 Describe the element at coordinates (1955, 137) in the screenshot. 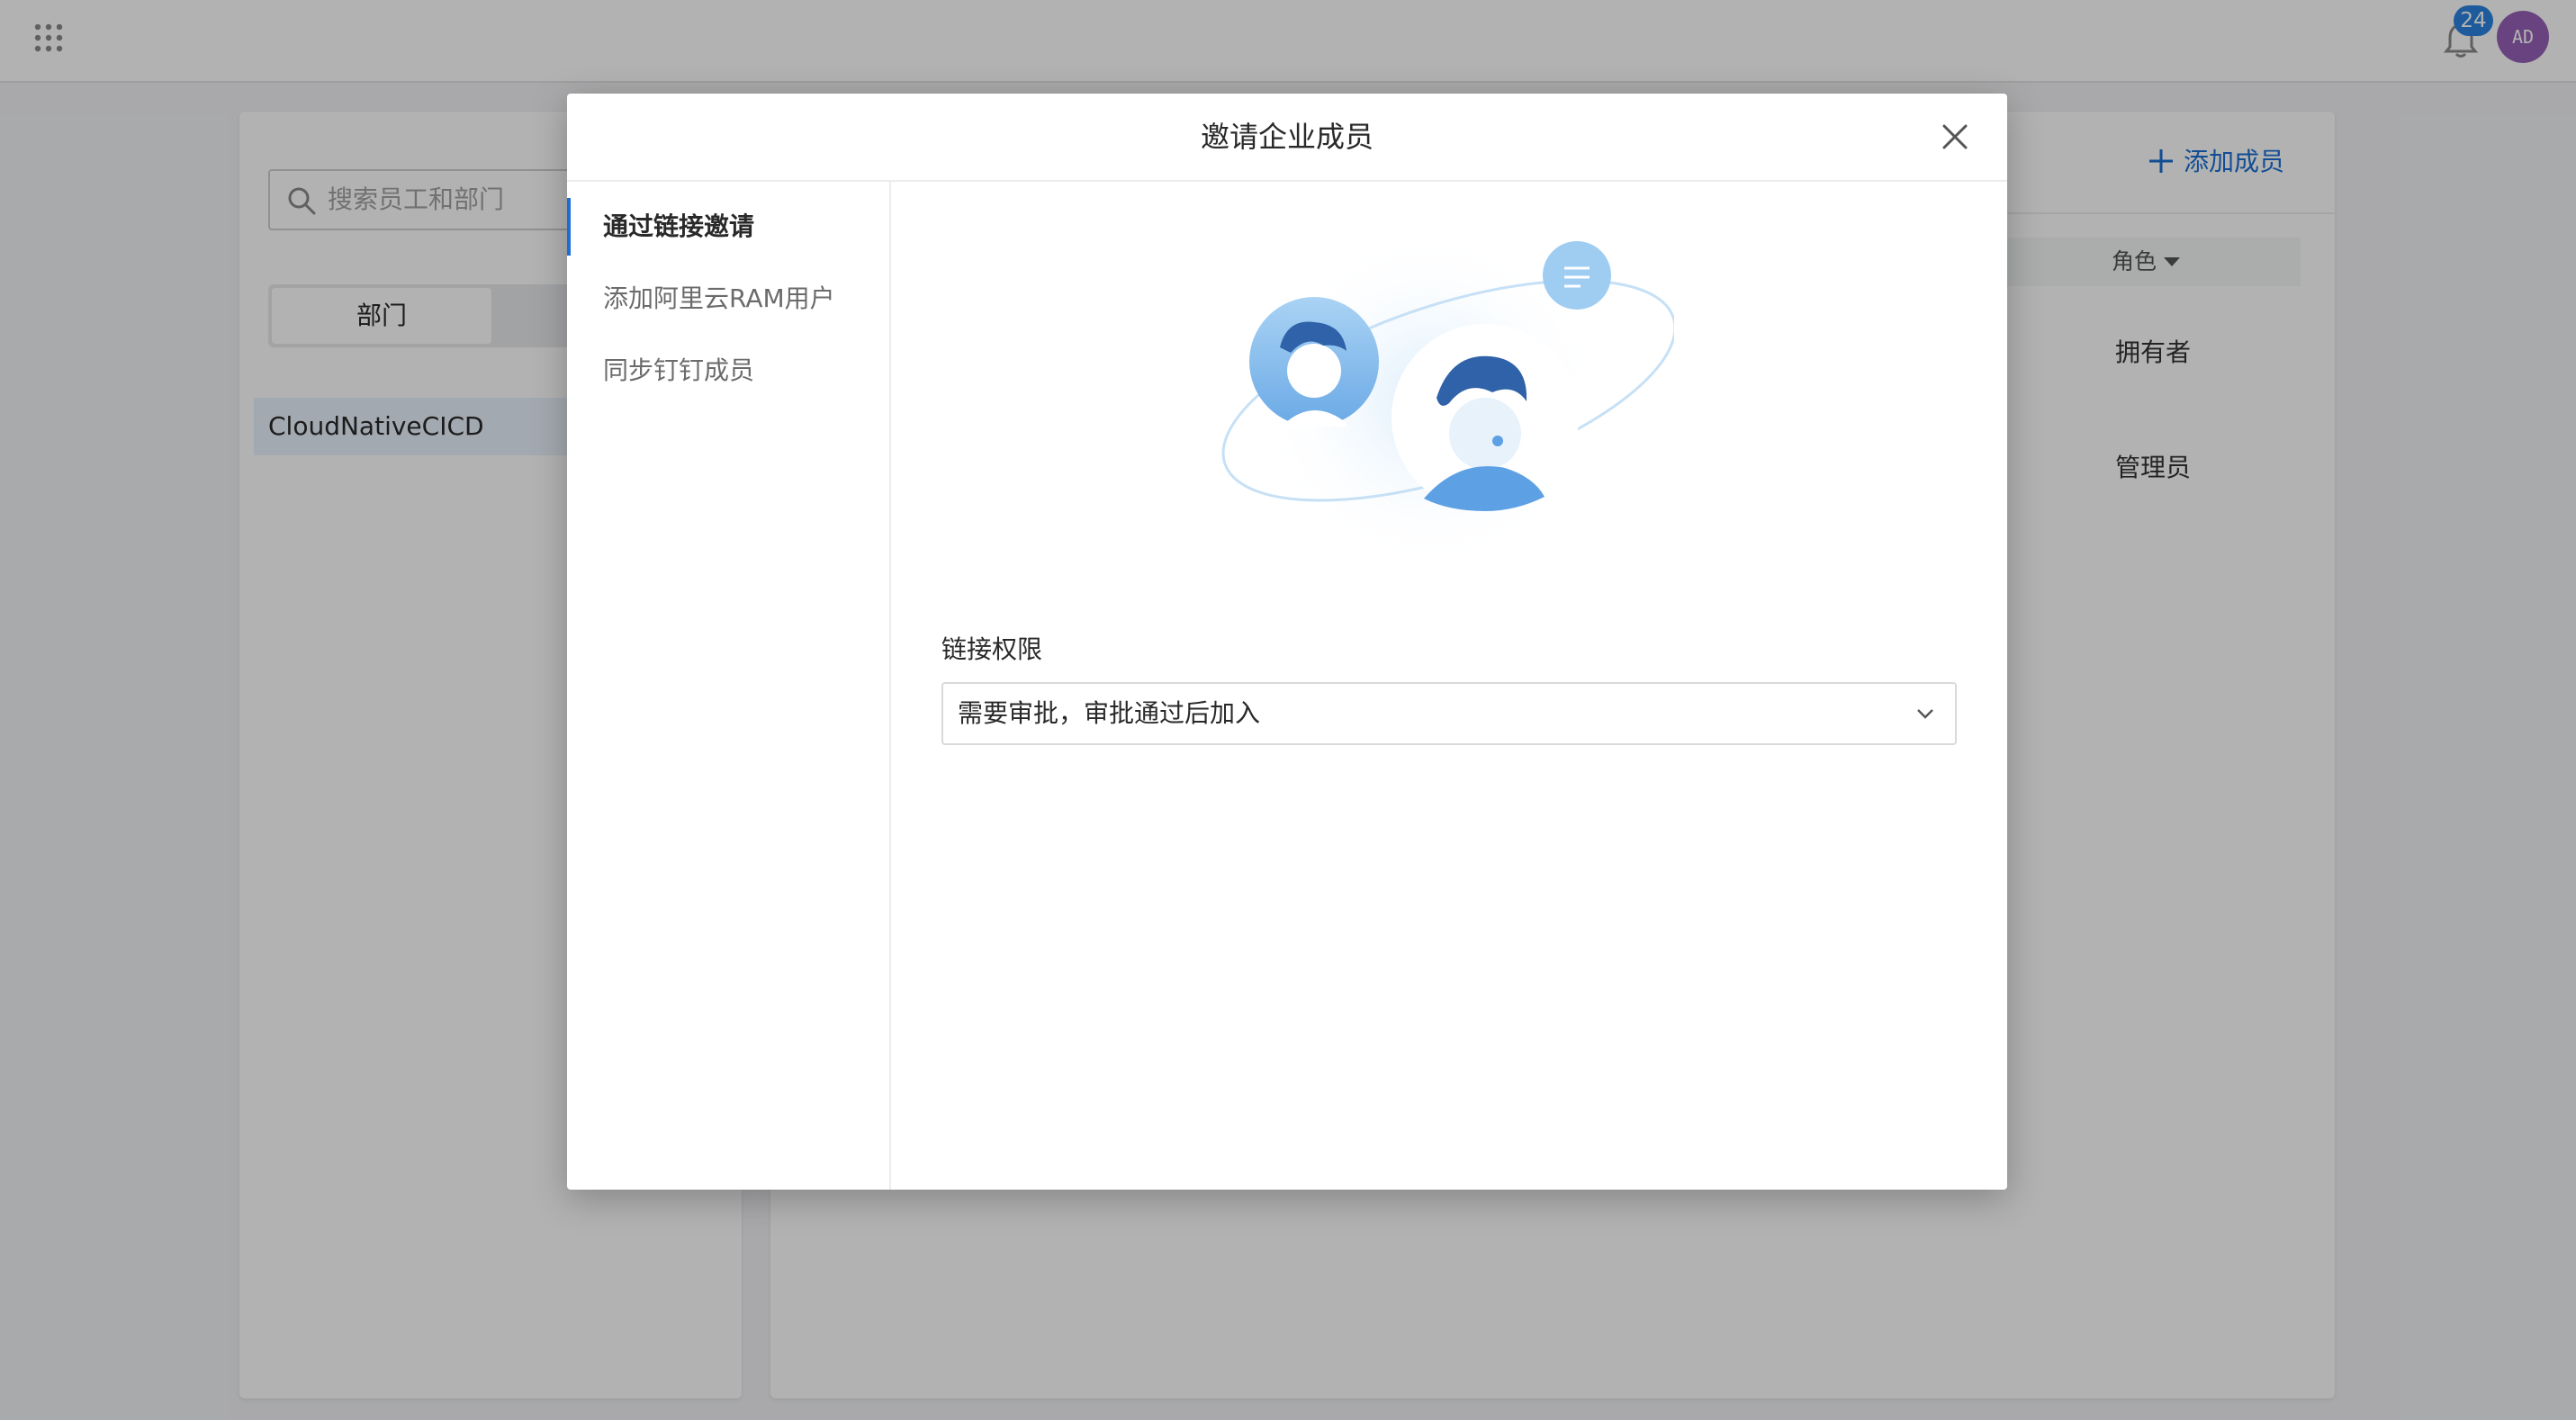

I see `close-icon` at that location.